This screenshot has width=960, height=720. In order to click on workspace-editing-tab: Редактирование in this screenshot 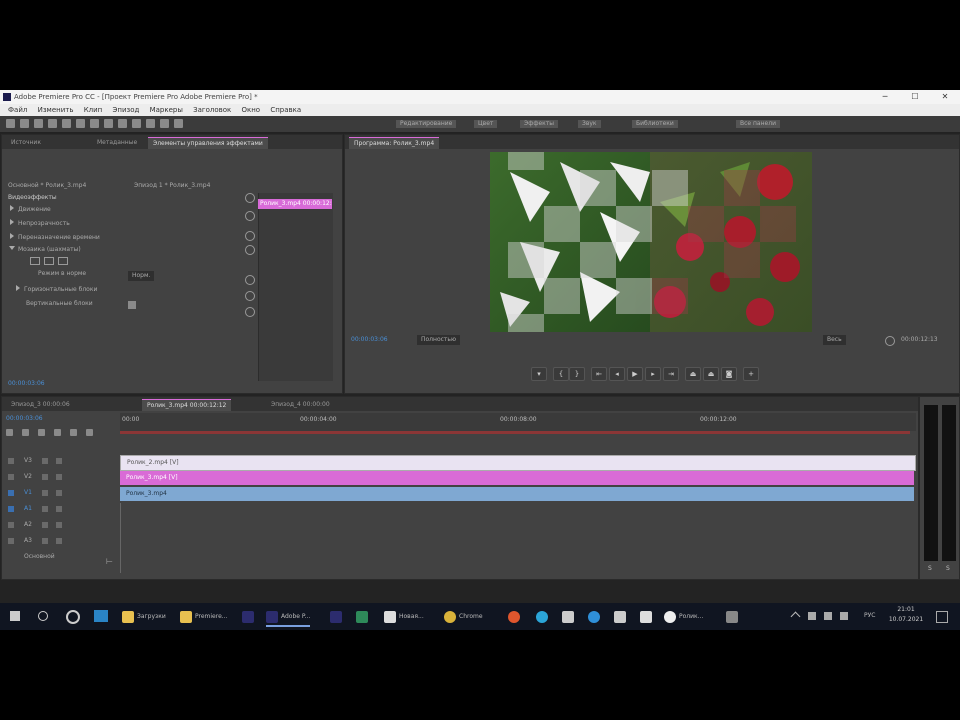, I will do `click(426, 124)`.